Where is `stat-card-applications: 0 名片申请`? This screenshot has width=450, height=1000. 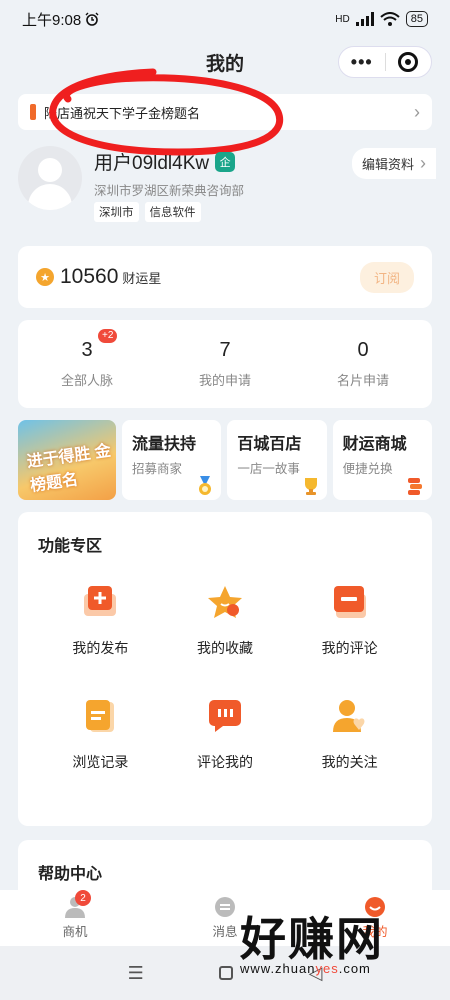
stat-card-applications: 0 名片申请 is located at coordinates (363, 364).